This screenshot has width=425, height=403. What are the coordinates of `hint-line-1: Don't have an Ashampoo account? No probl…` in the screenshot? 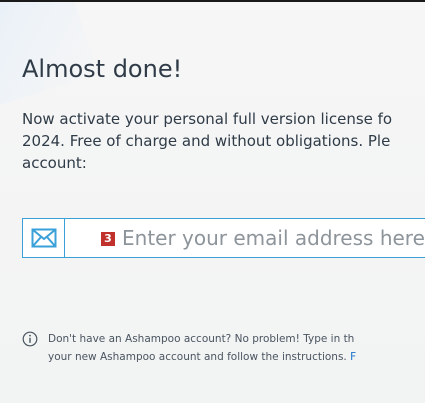 It's located at (201, 339).